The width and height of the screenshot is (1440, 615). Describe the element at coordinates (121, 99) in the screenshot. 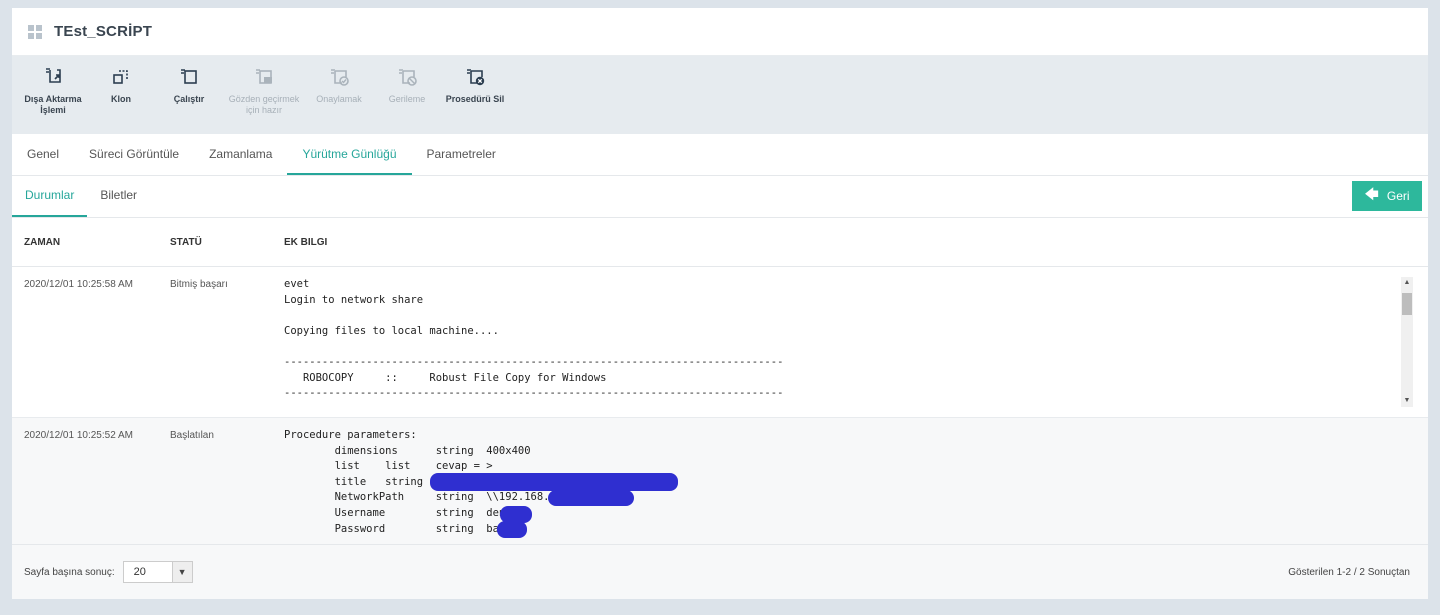

I see `clone-label: Klon` at that location.